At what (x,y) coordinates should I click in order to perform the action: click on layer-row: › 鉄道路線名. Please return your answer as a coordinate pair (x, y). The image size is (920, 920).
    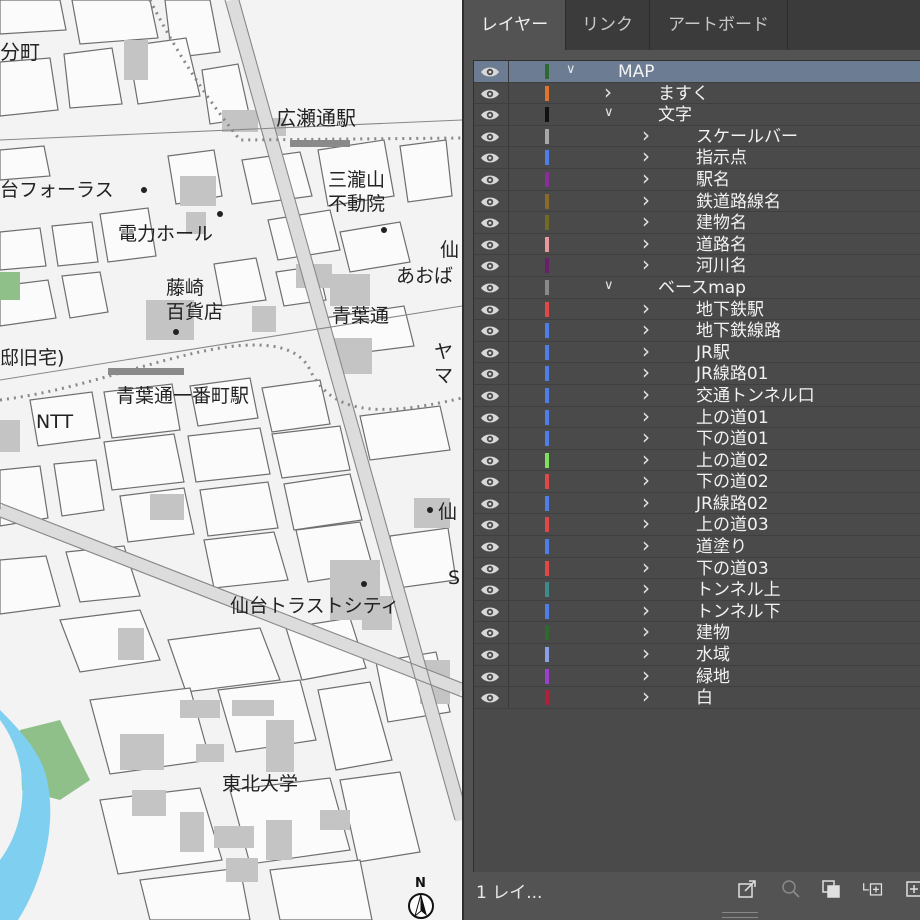
    Looking at the image, I should click on (697, 200).